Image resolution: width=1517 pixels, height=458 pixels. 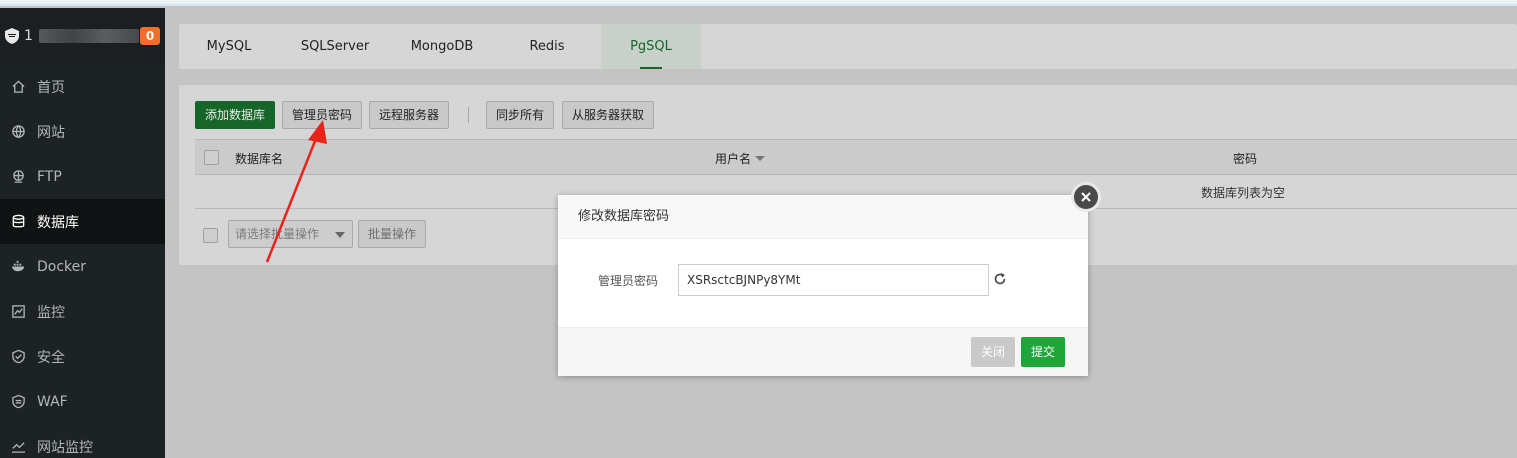 What do you see at coordinates (296, 191) in the screenshot?
I see `annotation-arrow-icon` at bounding box center [296, 191].